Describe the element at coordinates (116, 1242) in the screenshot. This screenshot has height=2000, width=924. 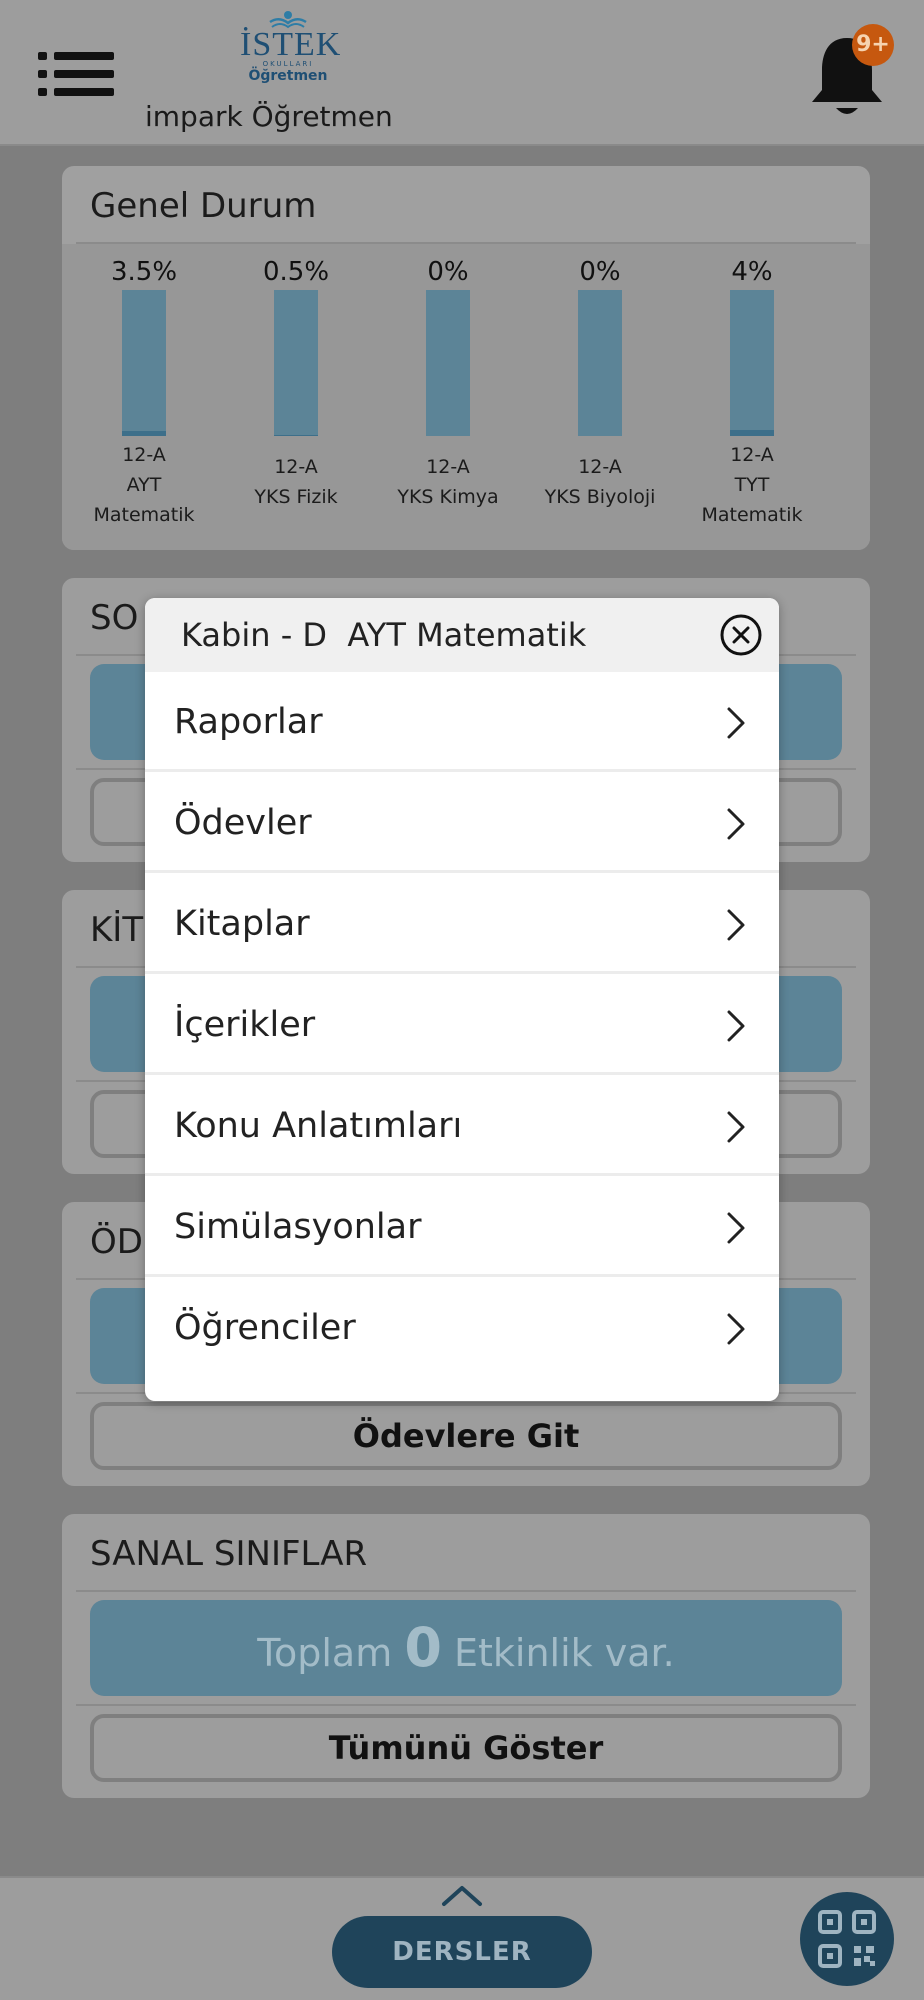
I see `homework-title: ÖD` at that location.